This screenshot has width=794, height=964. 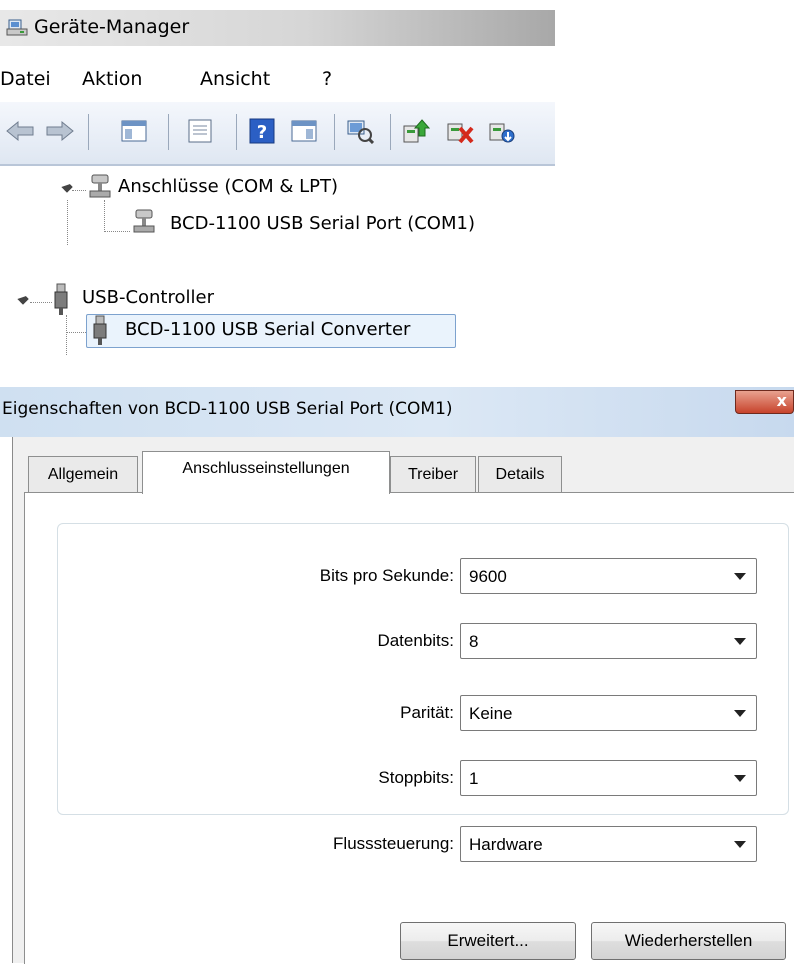 What do you see at coordinates (608, 641) in the screenshot?
I see `databits-select: 8` at bounding box center [608, 641].